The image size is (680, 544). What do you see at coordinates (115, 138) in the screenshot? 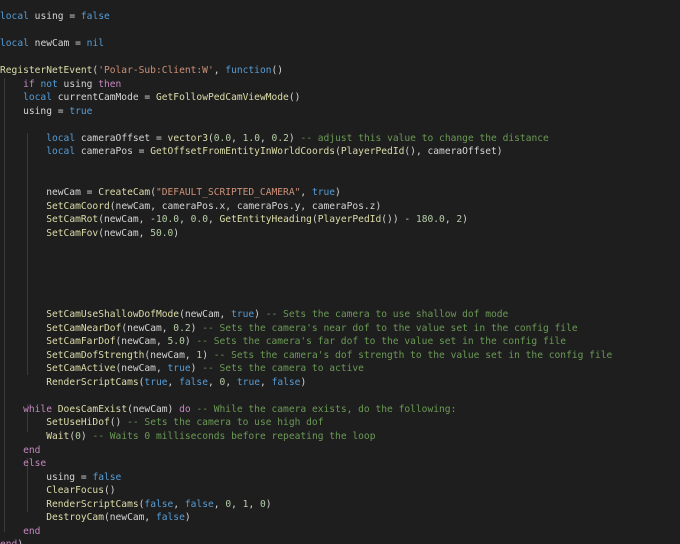
I see `code-token: cameraOffset` at bounding box center [115, 138].